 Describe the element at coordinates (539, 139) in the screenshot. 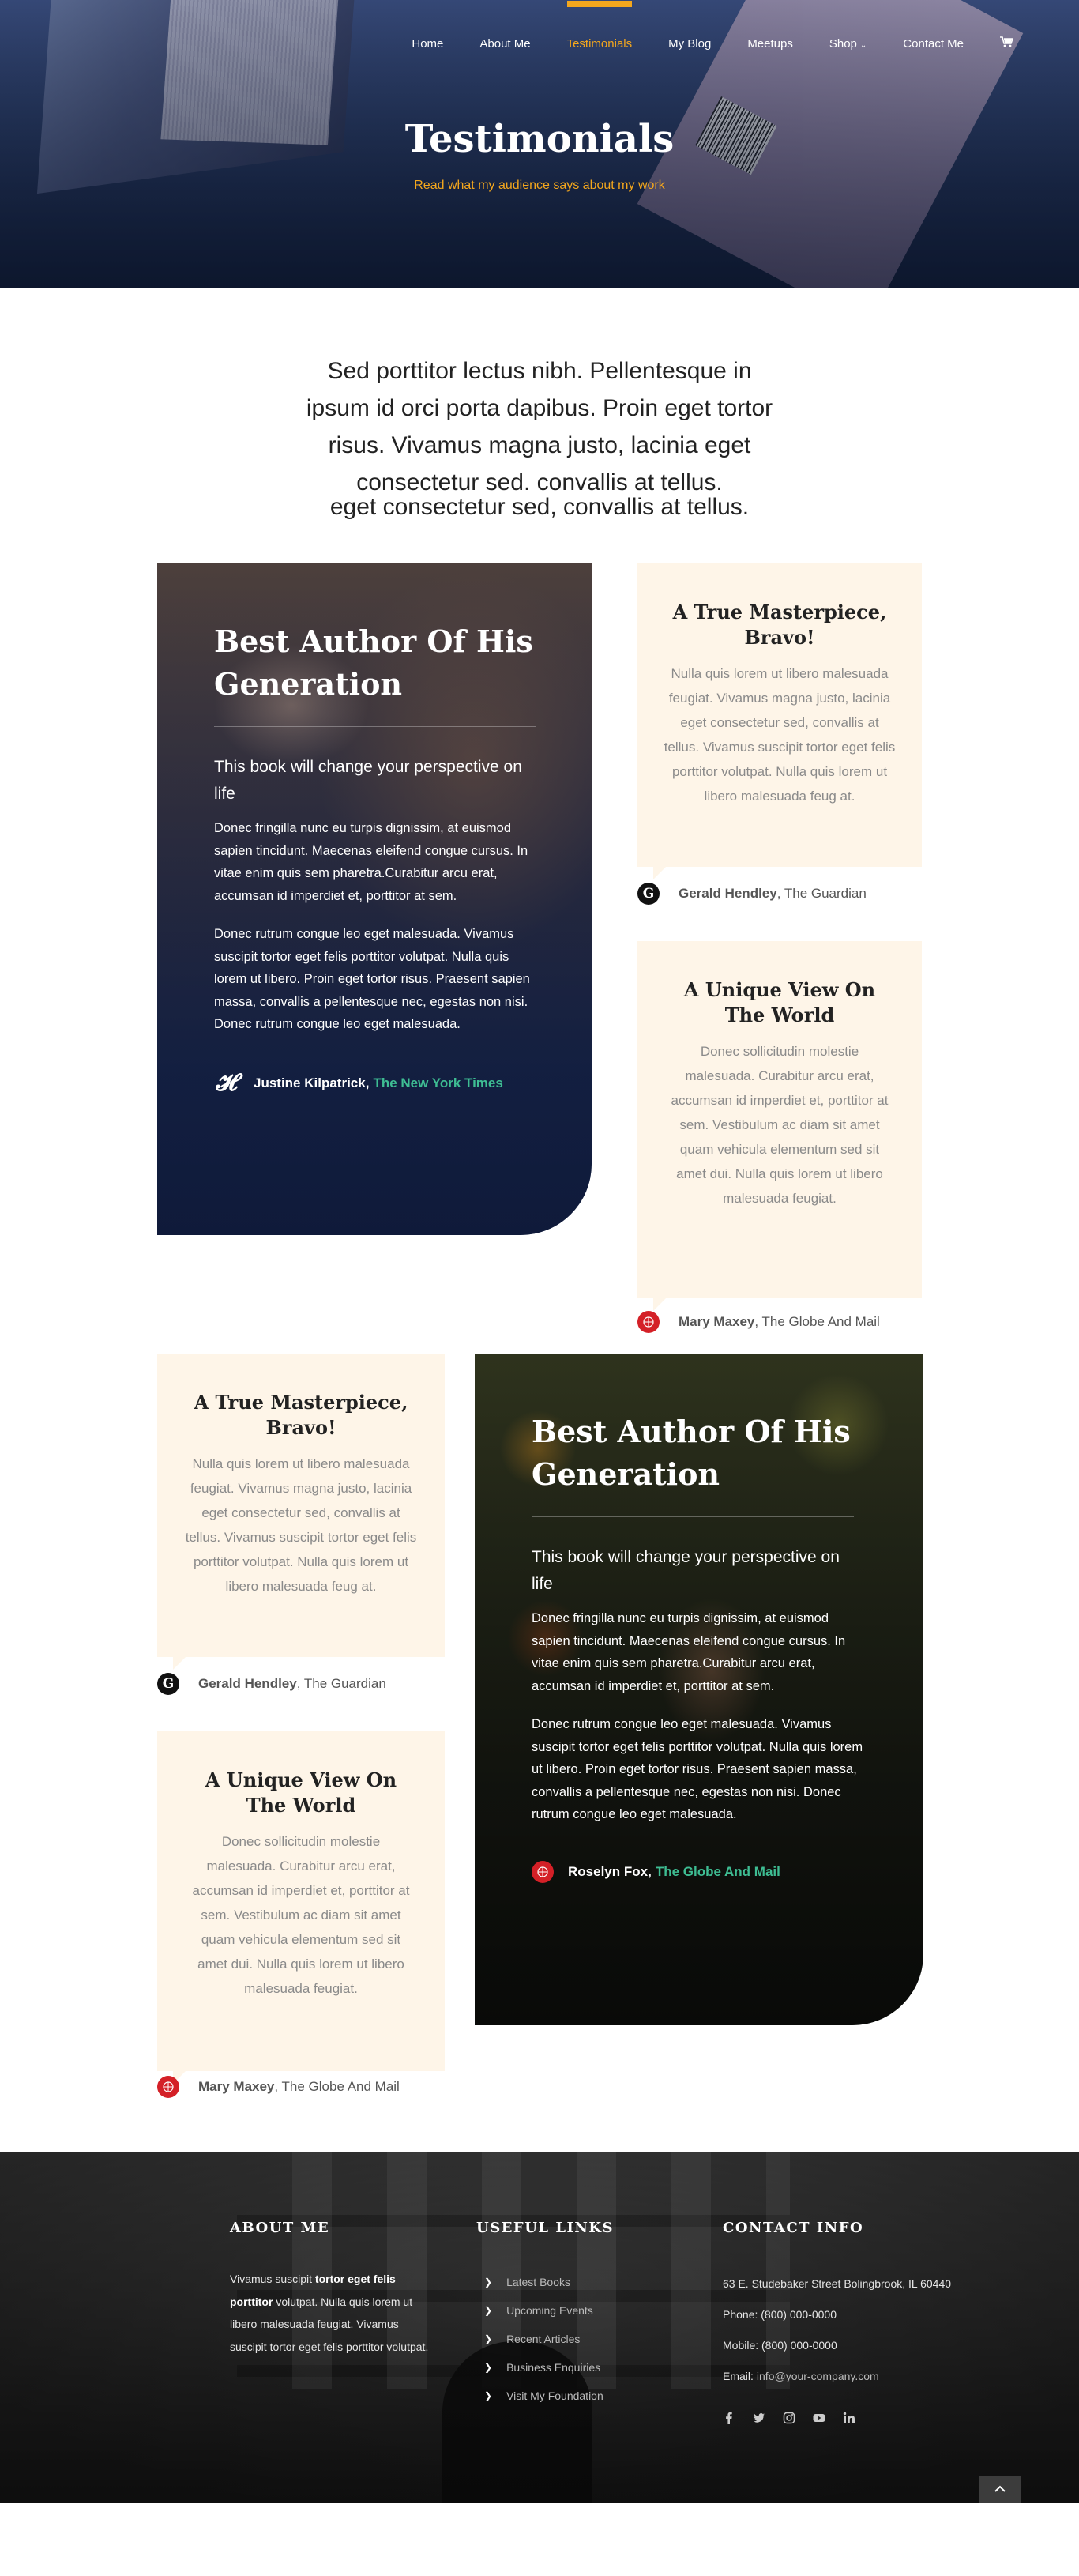

I see `page-title: Testimonials` at that location.